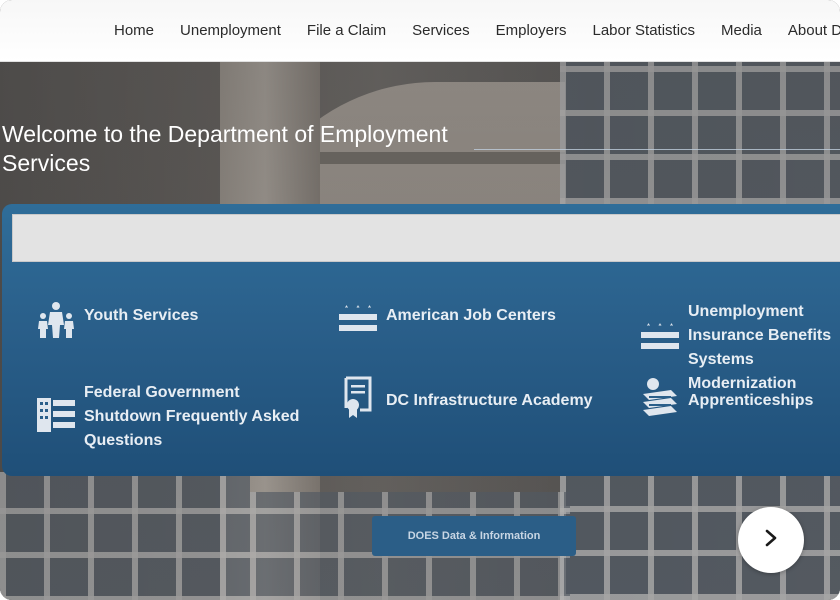  I want to click on chevron-right-icon, so click(771, 540).